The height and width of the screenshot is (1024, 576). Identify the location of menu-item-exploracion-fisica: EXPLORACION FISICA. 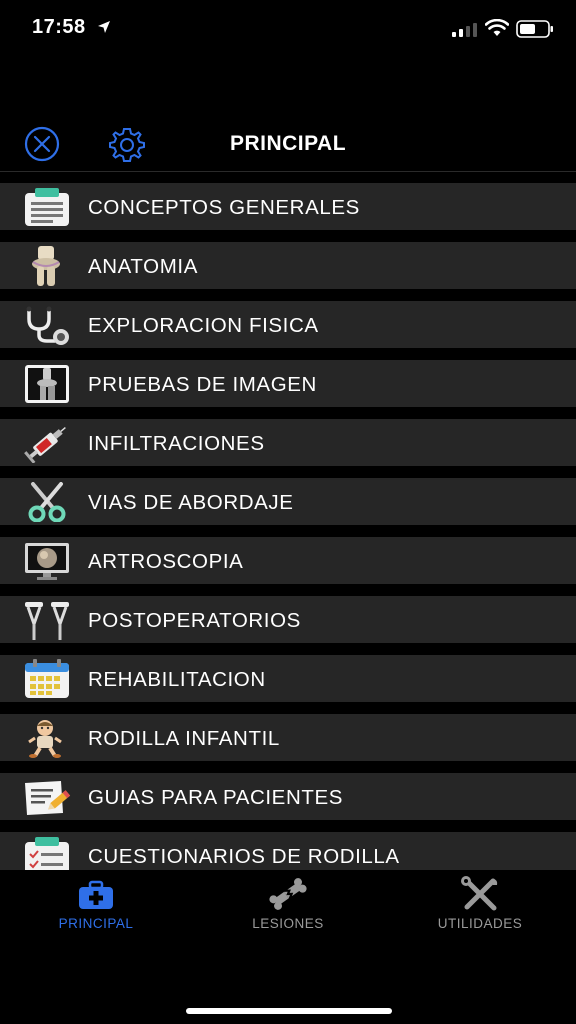
(288, 324).